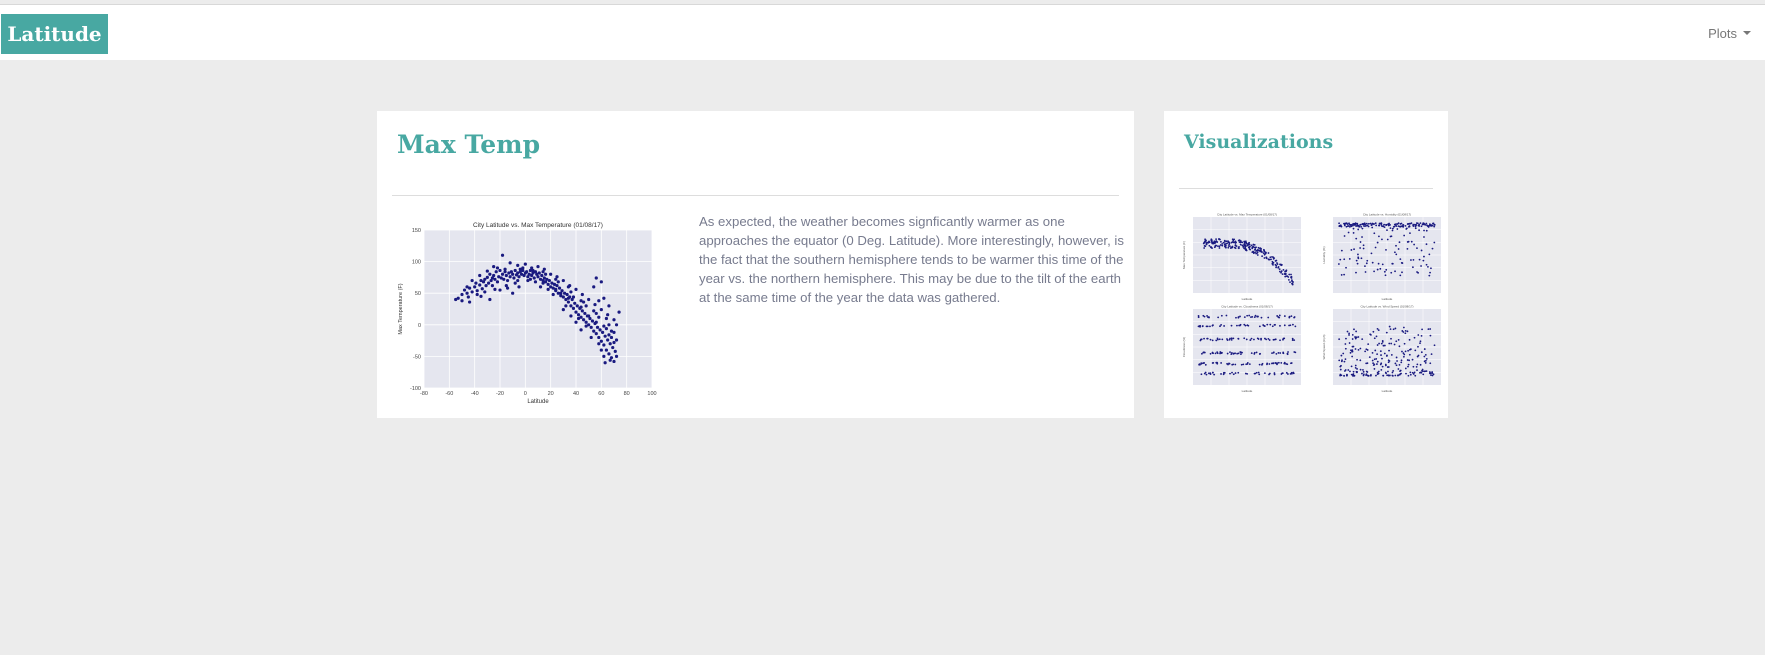 Image resolution: width=1765 pixels, height=655 pixels. What do you see at coordinates (1184, 347) in the screenshot?
I see `thumb-y-label: Cloudiness (%)` at bounding box center [1184, 347].